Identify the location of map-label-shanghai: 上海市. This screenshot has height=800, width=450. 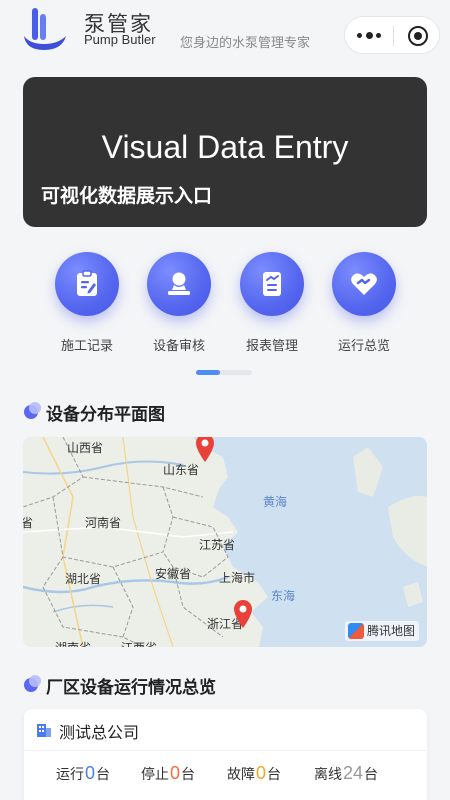
(237, 578).